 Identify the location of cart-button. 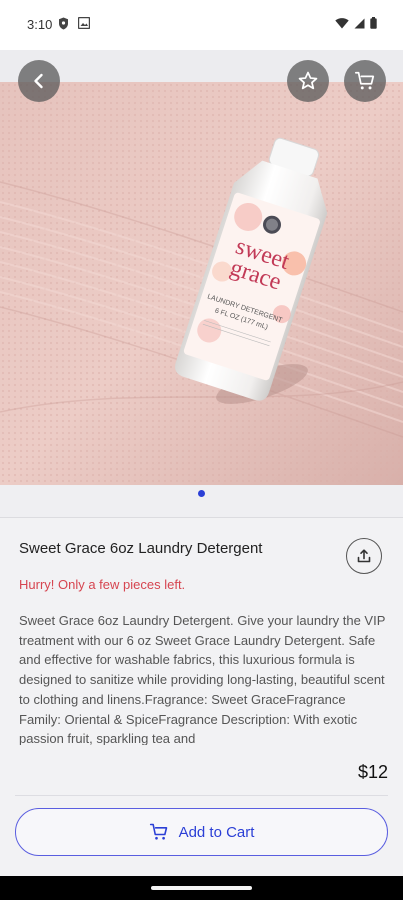
(365, 81).